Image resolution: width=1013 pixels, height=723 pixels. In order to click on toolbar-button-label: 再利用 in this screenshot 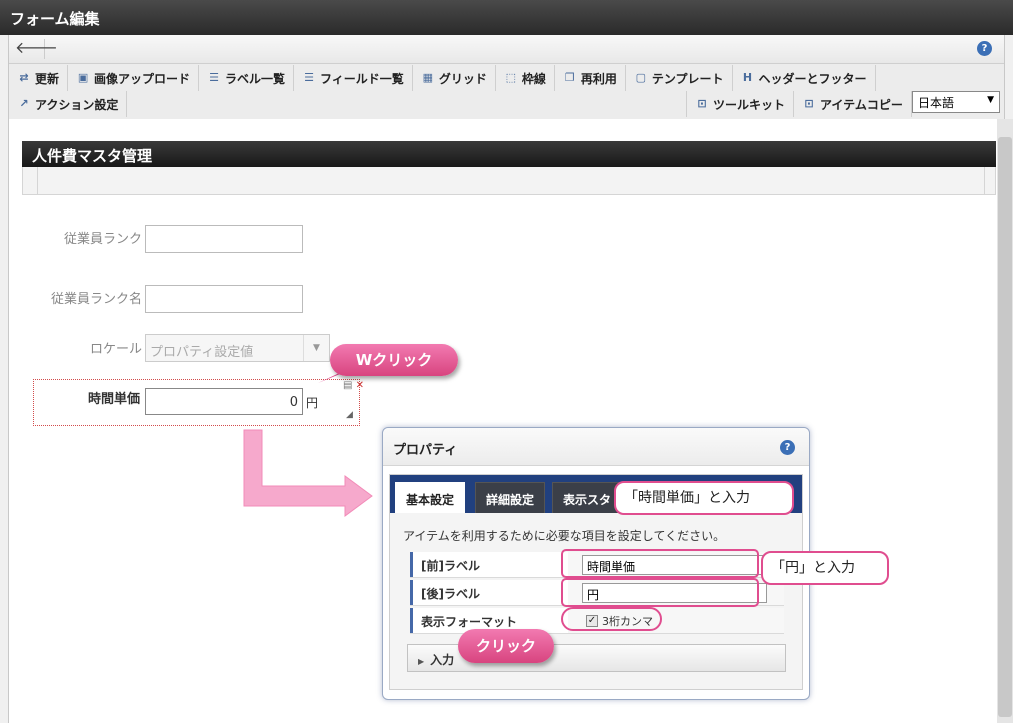, I will do `click(598, 78)`.